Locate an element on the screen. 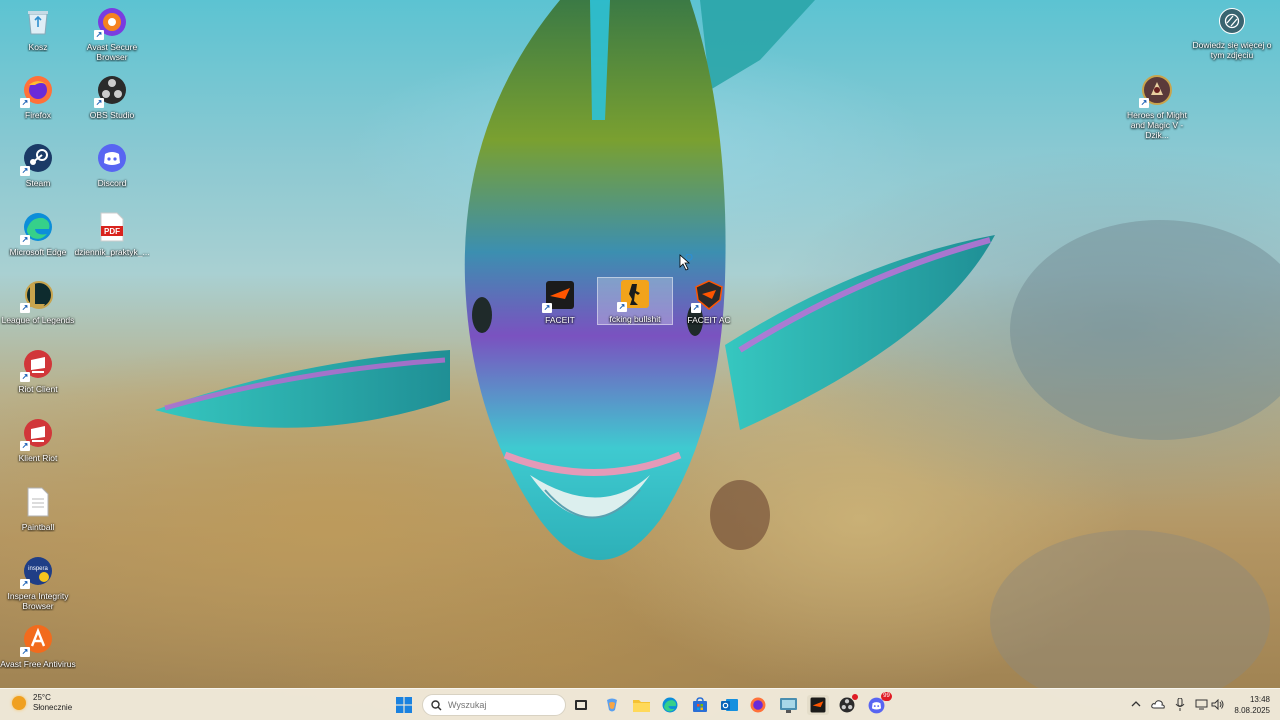  discord-badge: 99 is located at coordinates (886, 696).